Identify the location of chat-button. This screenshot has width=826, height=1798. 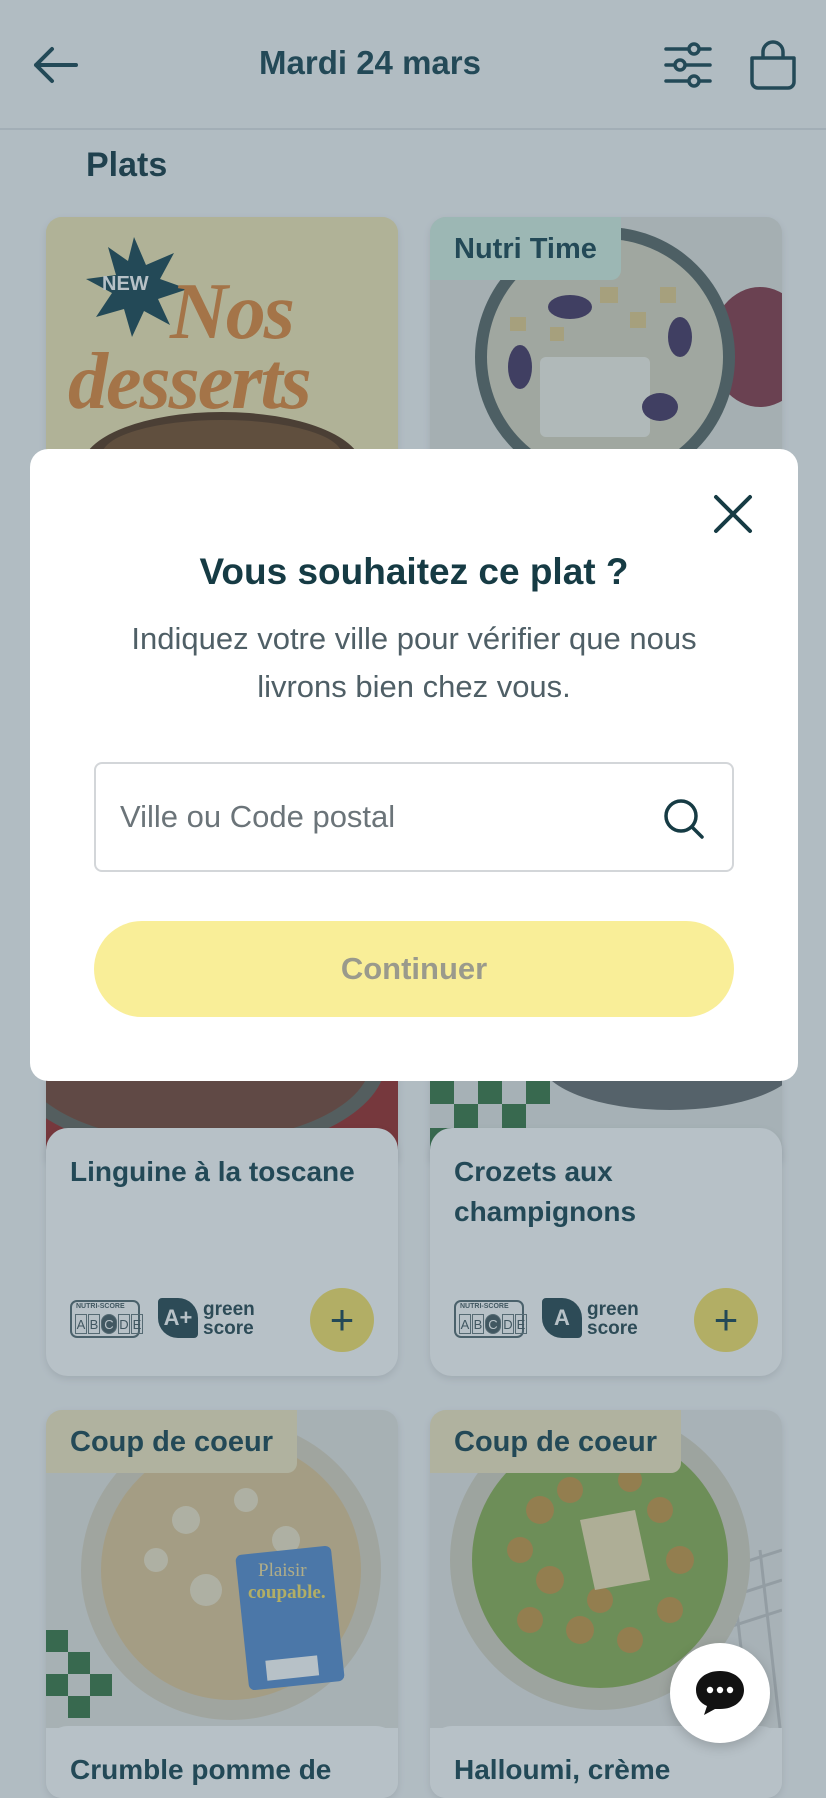
(720, 1693).